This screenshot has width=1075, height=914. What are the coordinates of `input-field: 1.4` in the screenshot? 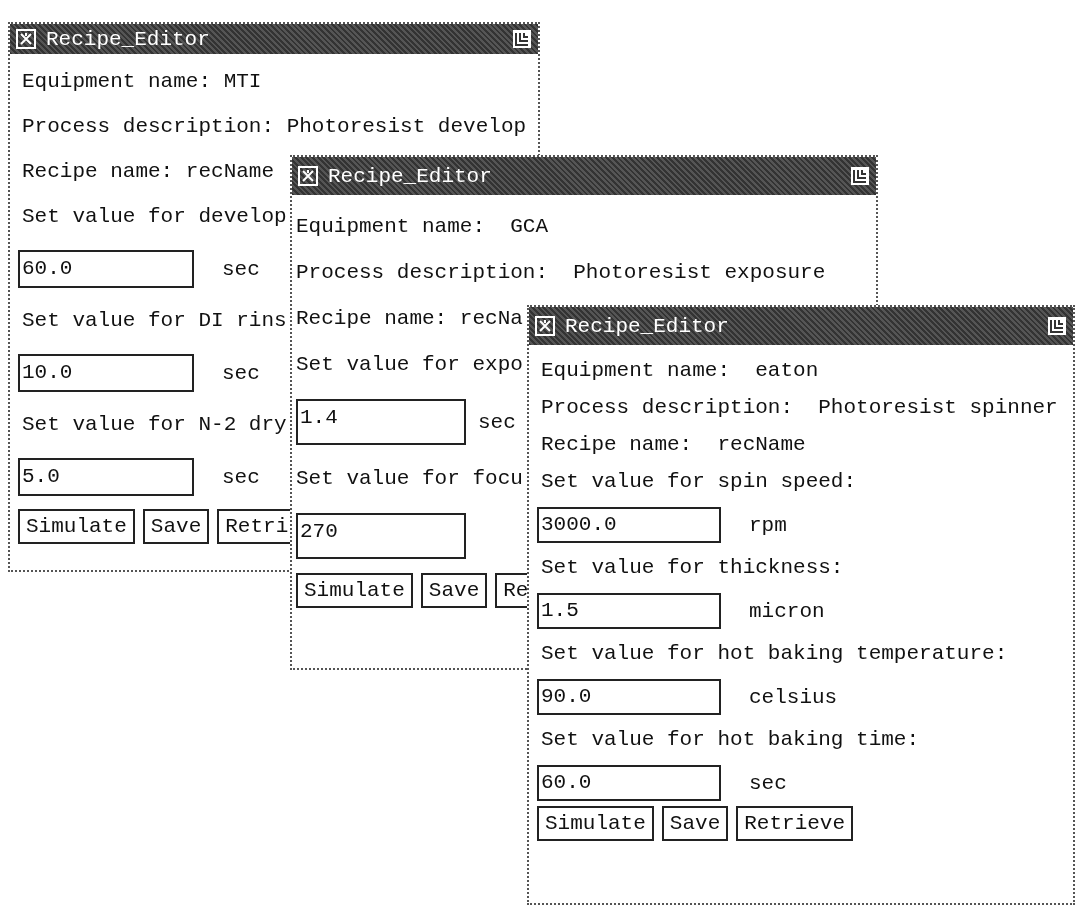 It's located at (381, 422).